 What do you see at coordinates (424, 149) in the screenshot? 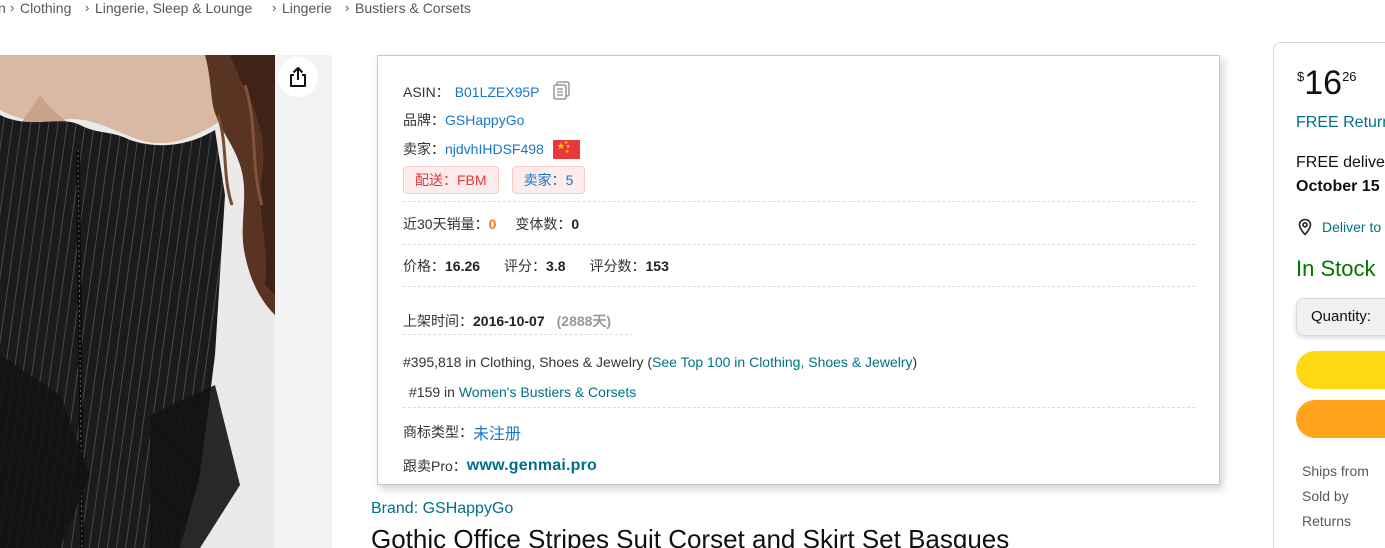
I see `seller-label: 卖家：` at bounding box center [424, 149].